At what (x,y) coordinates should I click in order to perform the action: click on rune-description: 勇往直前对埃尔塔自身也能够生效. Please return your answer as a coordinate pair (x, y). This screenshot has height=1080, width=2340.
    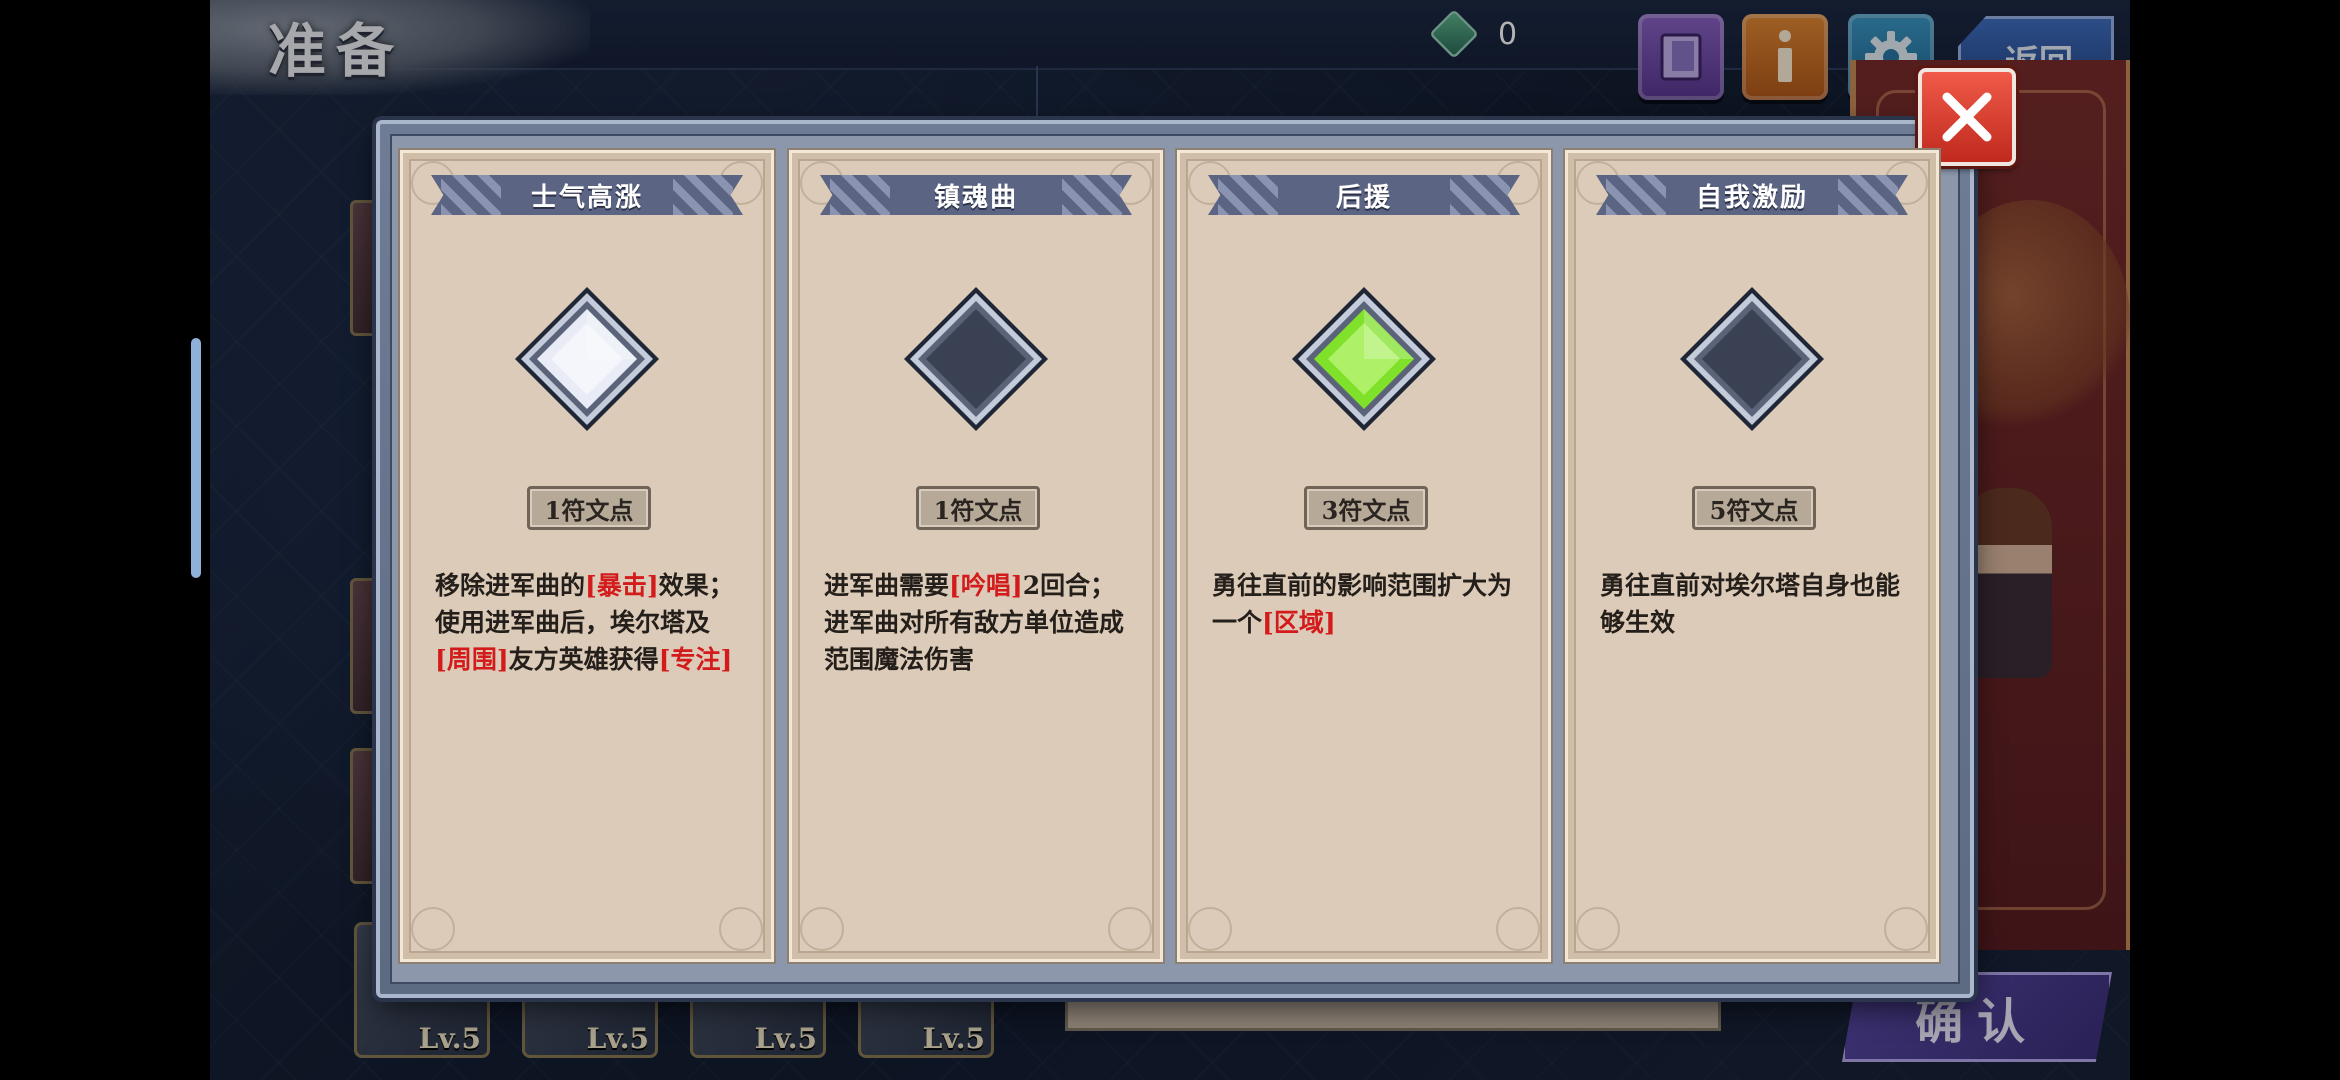
    Looking at the image, I should click on (1753, 604).